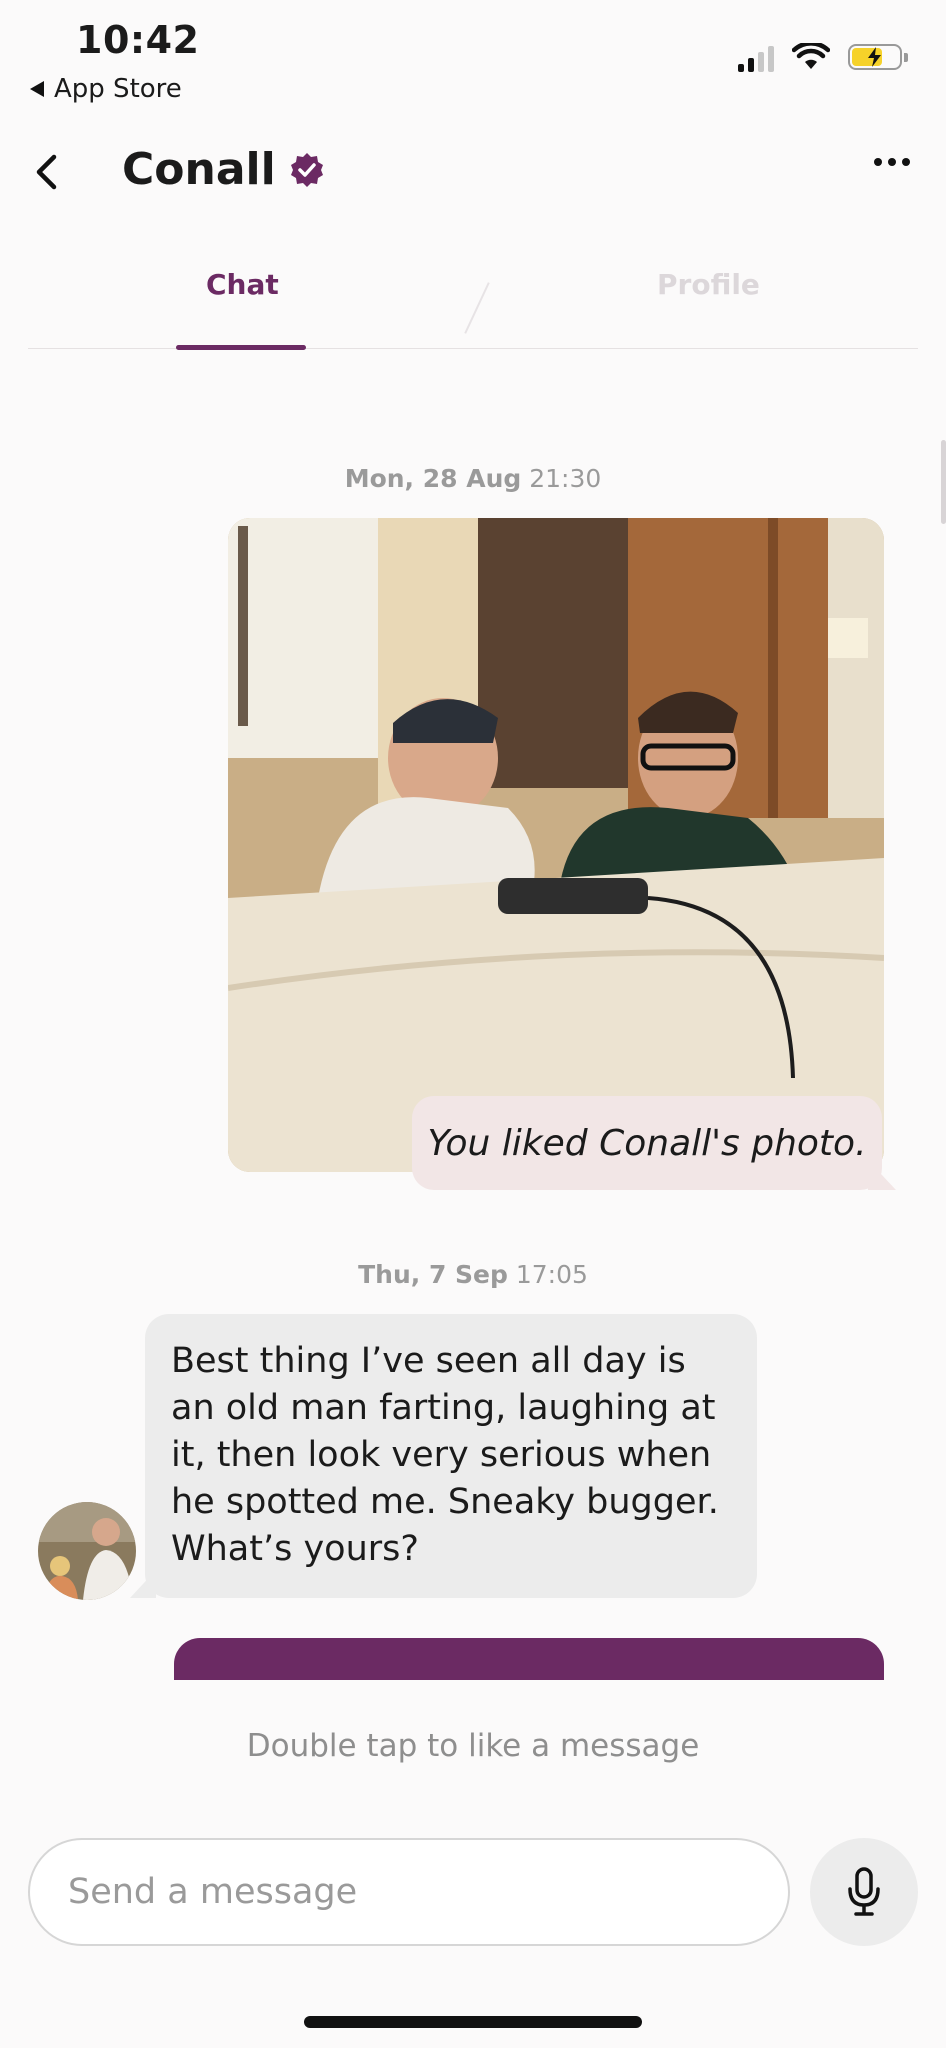 The height and width of the screenshot is (2048, 946). I want to click on timestamp-date: Thu, 7 Sep, so click(433, 1274).